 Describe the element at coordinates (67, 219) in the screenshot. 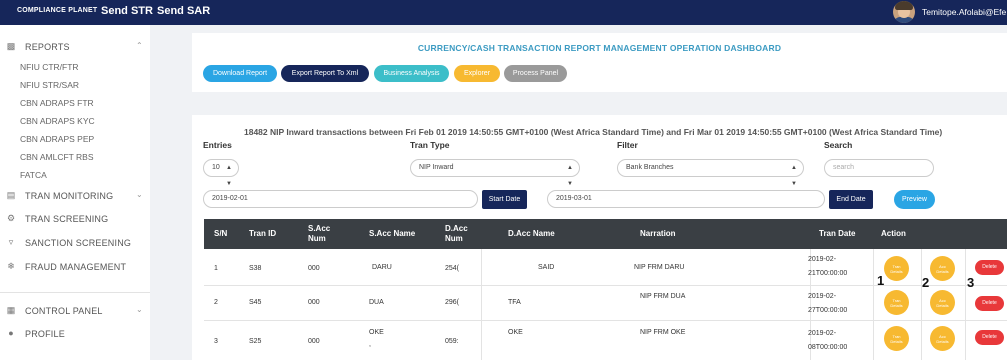

I see `sidebar-item-label: TRAN SCREENING` at that location.